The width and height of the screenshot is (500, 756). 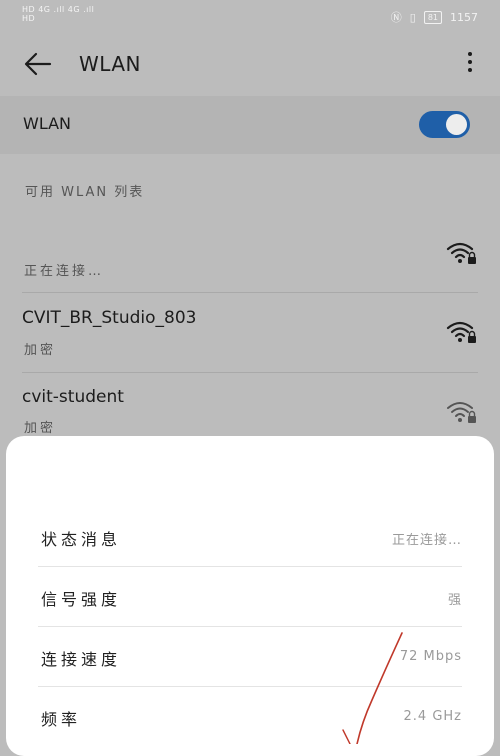 What do you see at coordinates (110, 64) in the screenshot?
I see `page-title: WLAN` at bounding box center [110, 64].